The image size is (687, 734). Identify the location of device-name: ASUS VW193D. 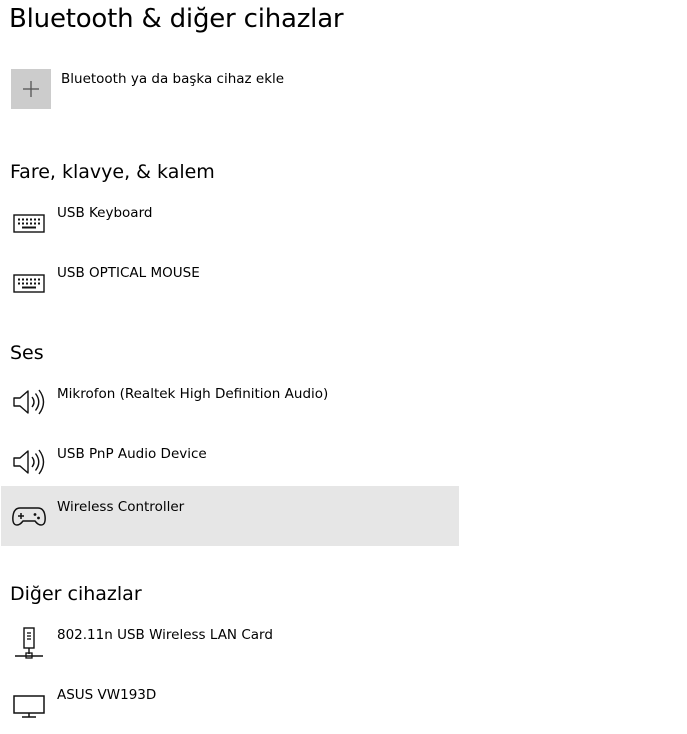
(107, 695).